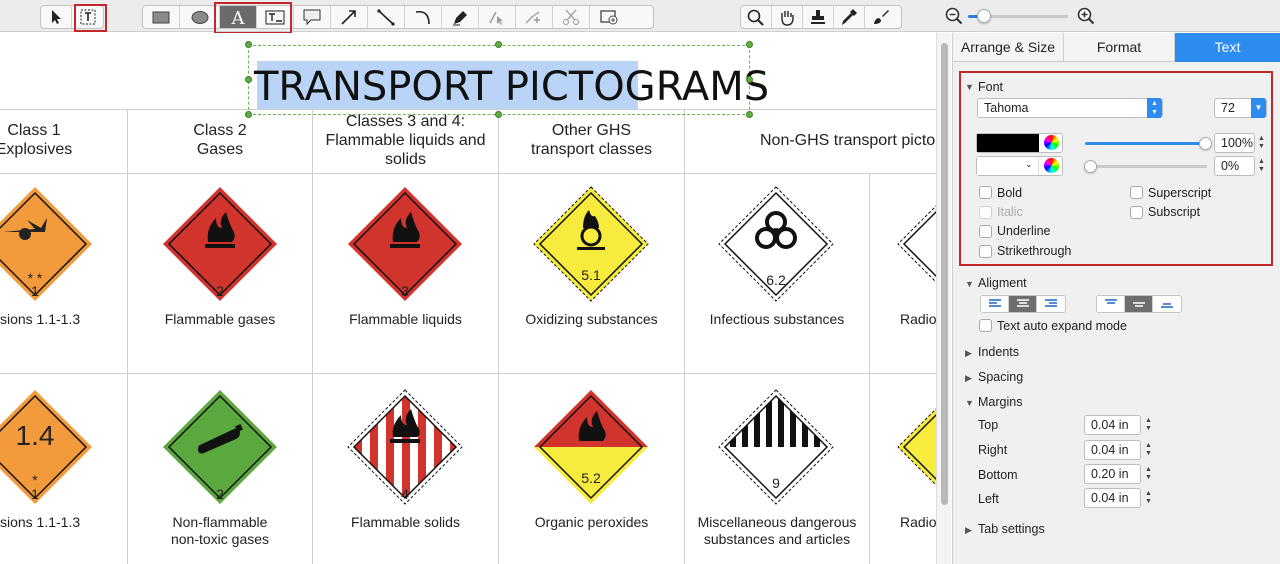 This screenshot has width=1280, height=564. Describe the element at coordinates (35, 435) in the screenshot. I see `pictogram-division: 1.4` at that location.